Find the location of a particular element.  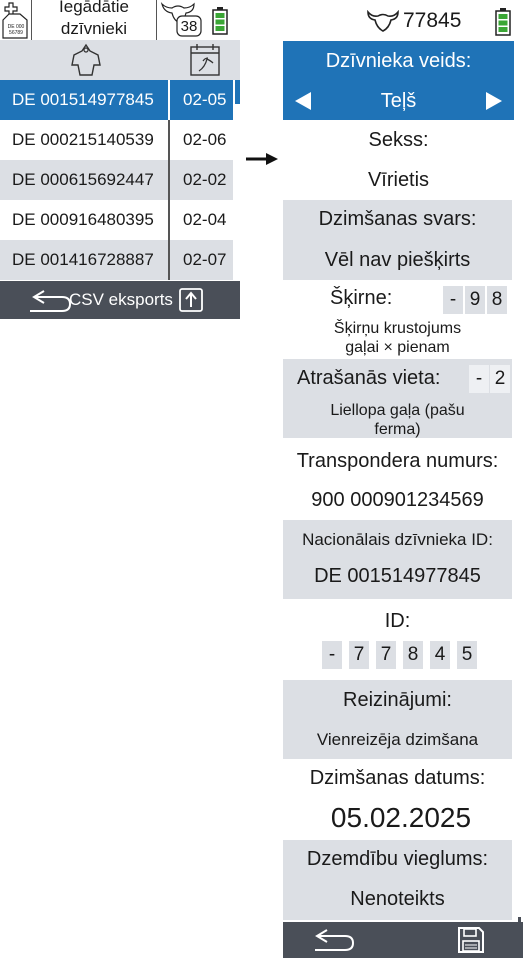

animal-id-cell: DE 001514977845 is located at coordinates (83, 99).